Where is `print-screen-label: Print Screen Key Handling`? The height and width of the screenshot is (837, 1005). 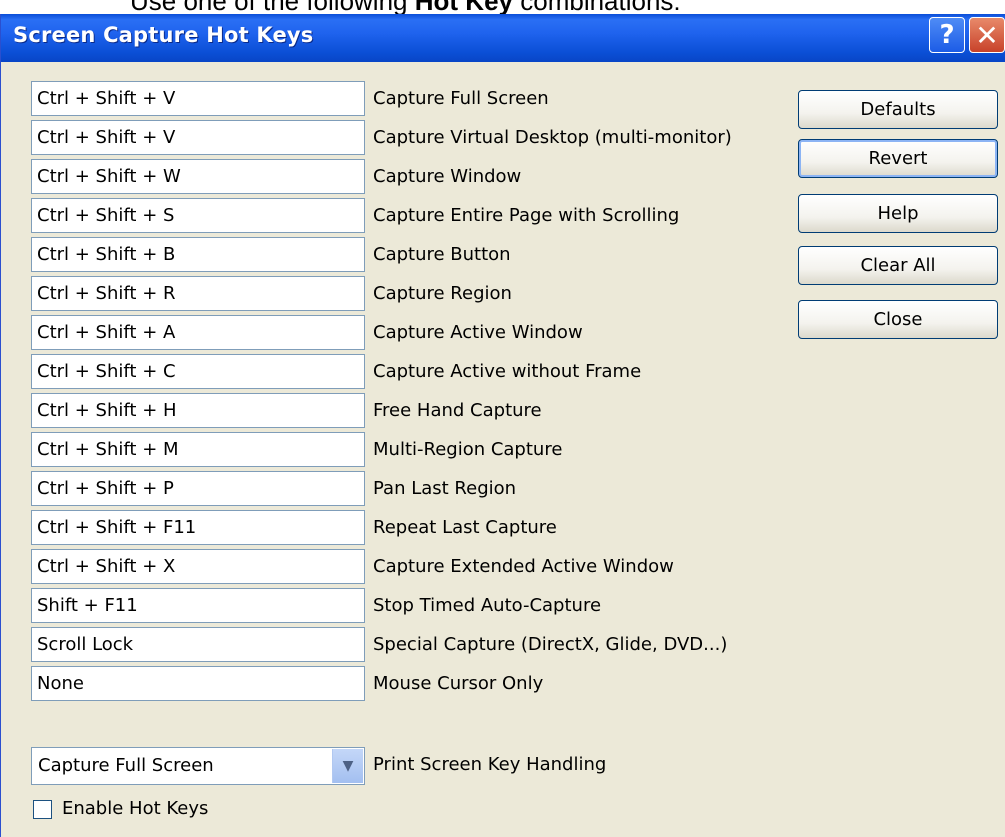 print-screen-label: Print Screen Key Handling is located at coordinates (490, 764).